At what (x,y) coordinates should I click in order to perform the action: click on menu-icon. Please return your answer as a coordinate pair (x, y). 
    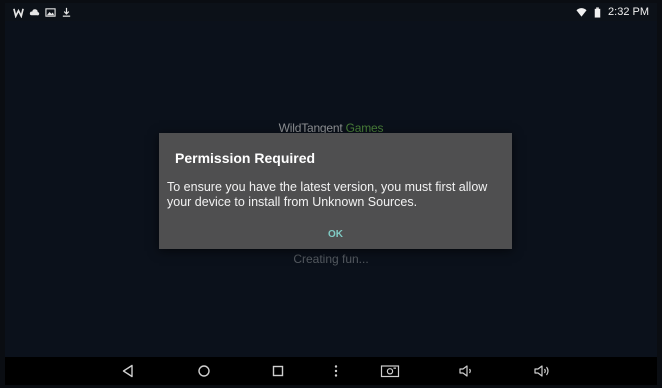
    Looking at the image, I should click on (336, 371).